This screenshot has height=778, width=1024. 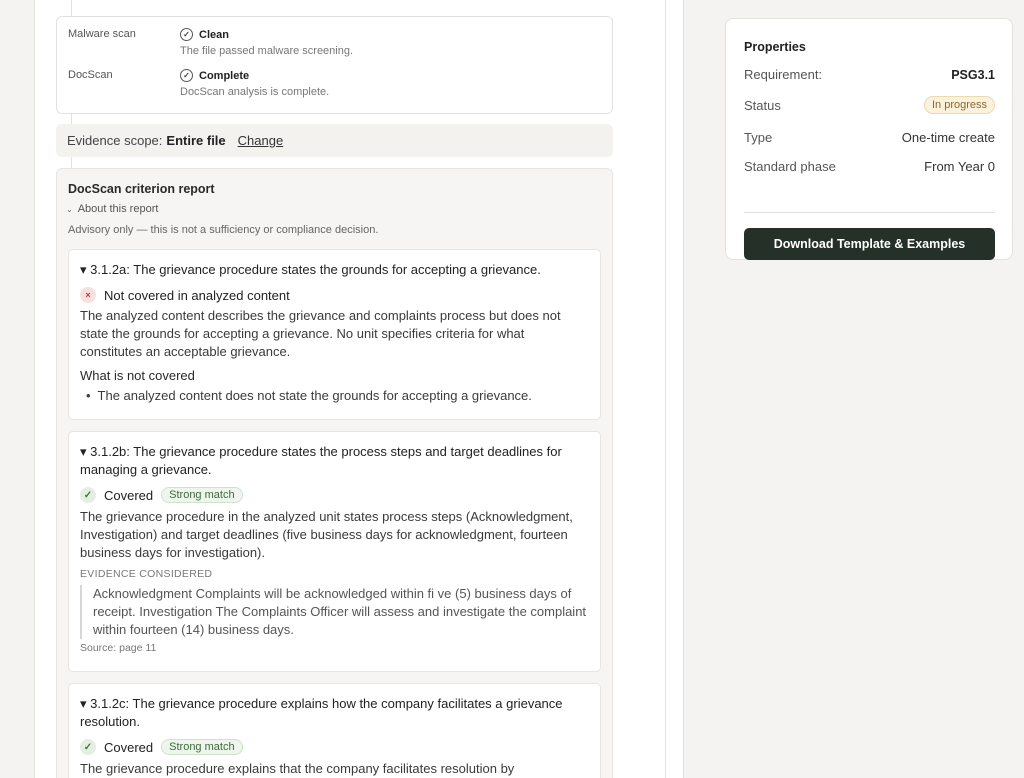 I want to click on download-template-button: Download Template & Examples, so click(x=869, y=244).